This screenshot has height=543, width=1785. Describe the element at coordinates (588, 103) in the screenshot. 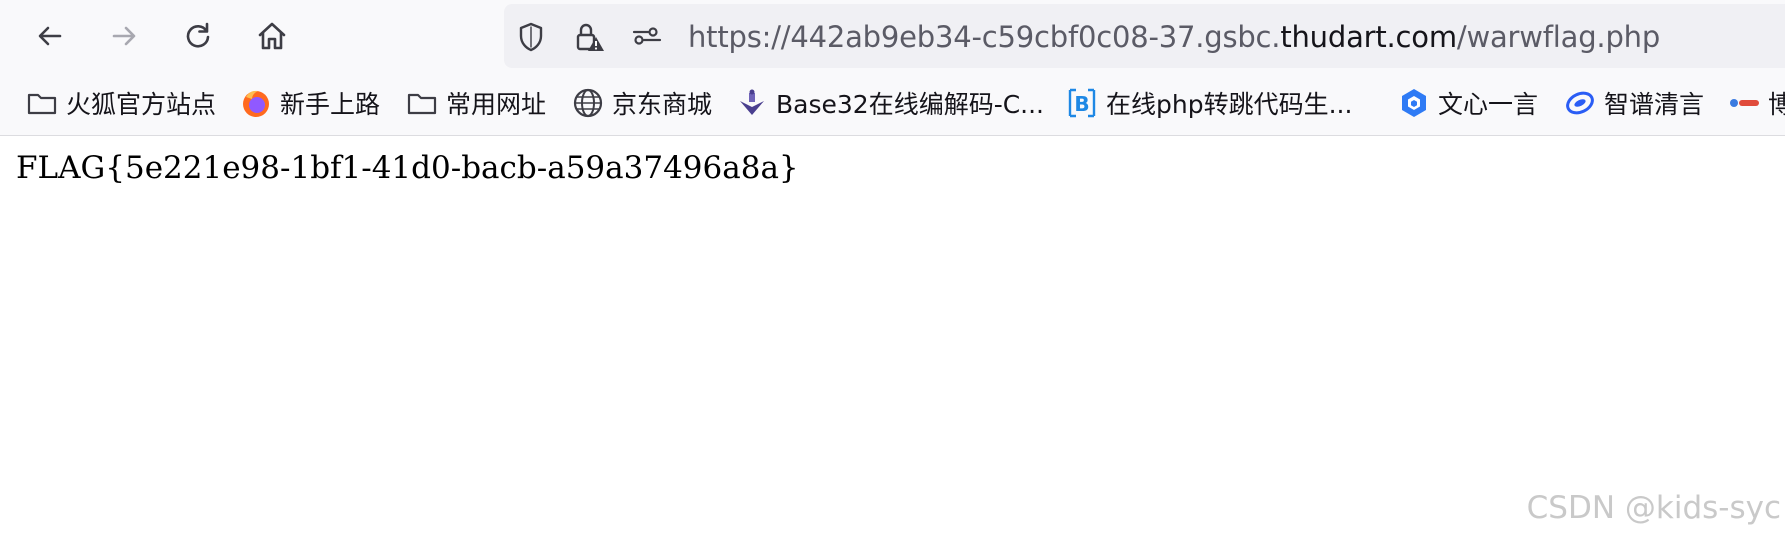

I see `globe-icon` at that location.